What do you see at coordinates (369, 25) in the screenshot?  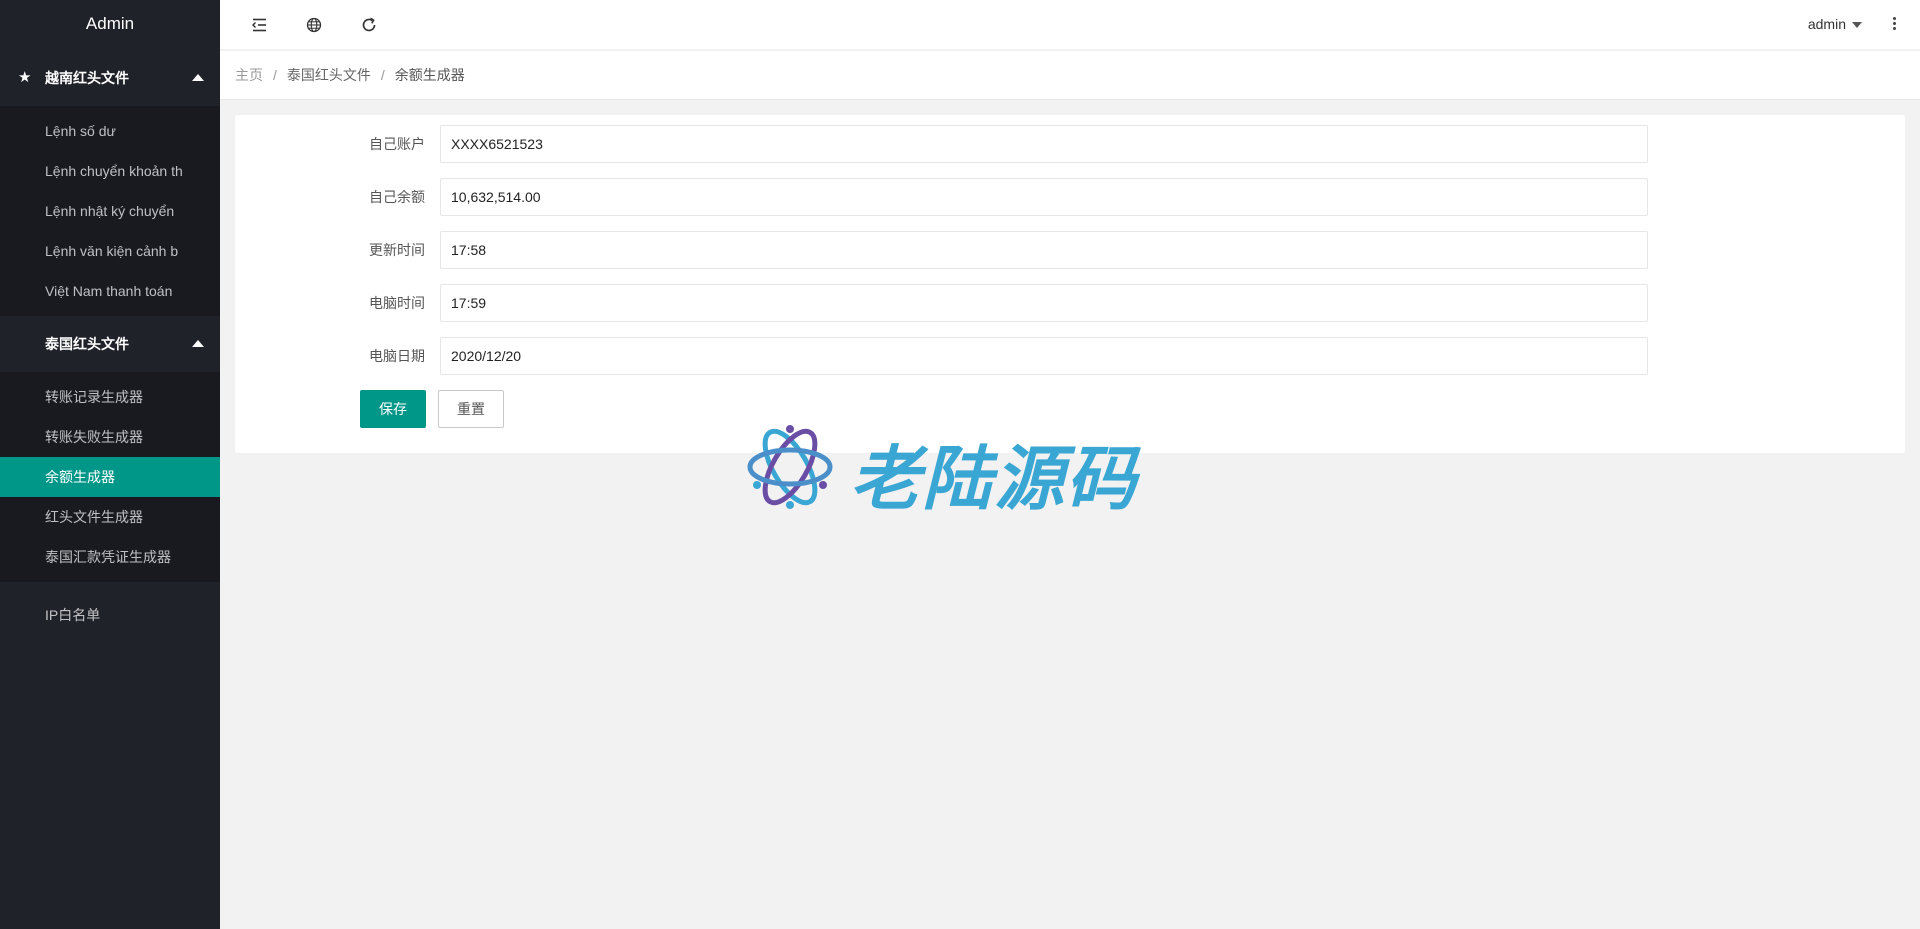 I see `refresh-icon` at bounding box center [369, 25].